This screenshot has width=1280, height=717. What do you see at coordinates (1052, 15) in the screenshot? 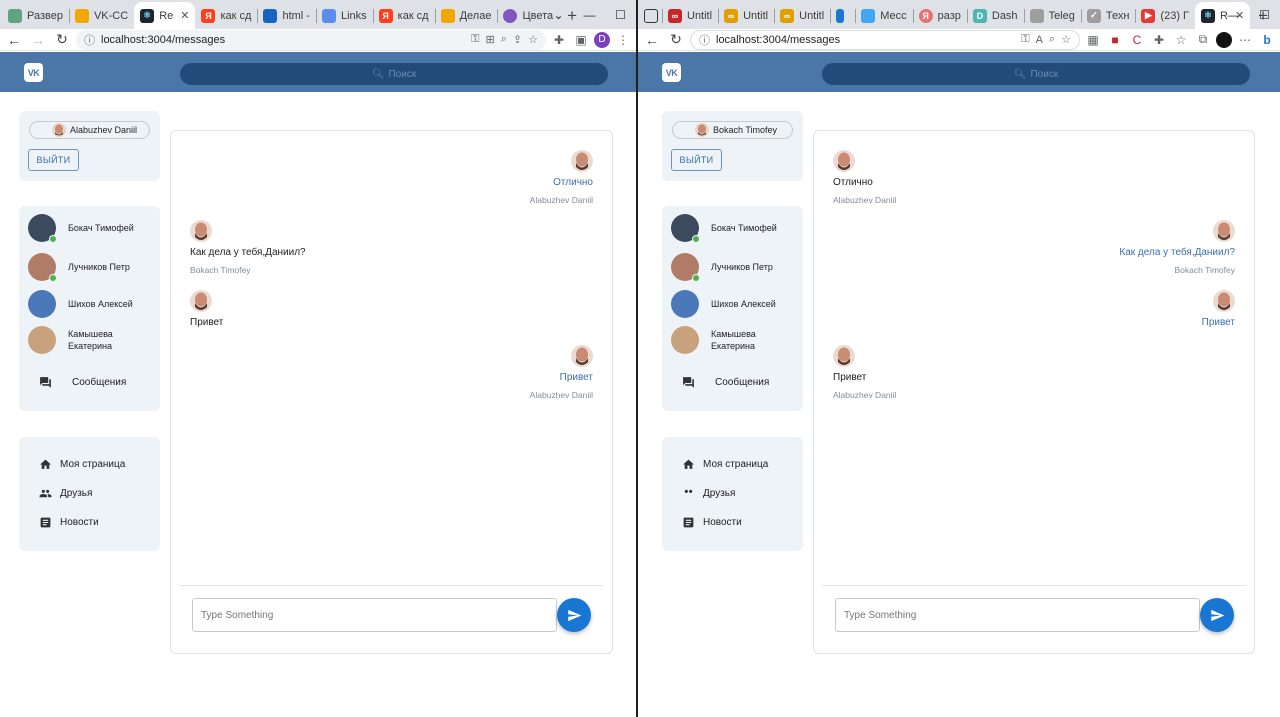
I see `tab: Teleg` at bounding box center [1052, 15].